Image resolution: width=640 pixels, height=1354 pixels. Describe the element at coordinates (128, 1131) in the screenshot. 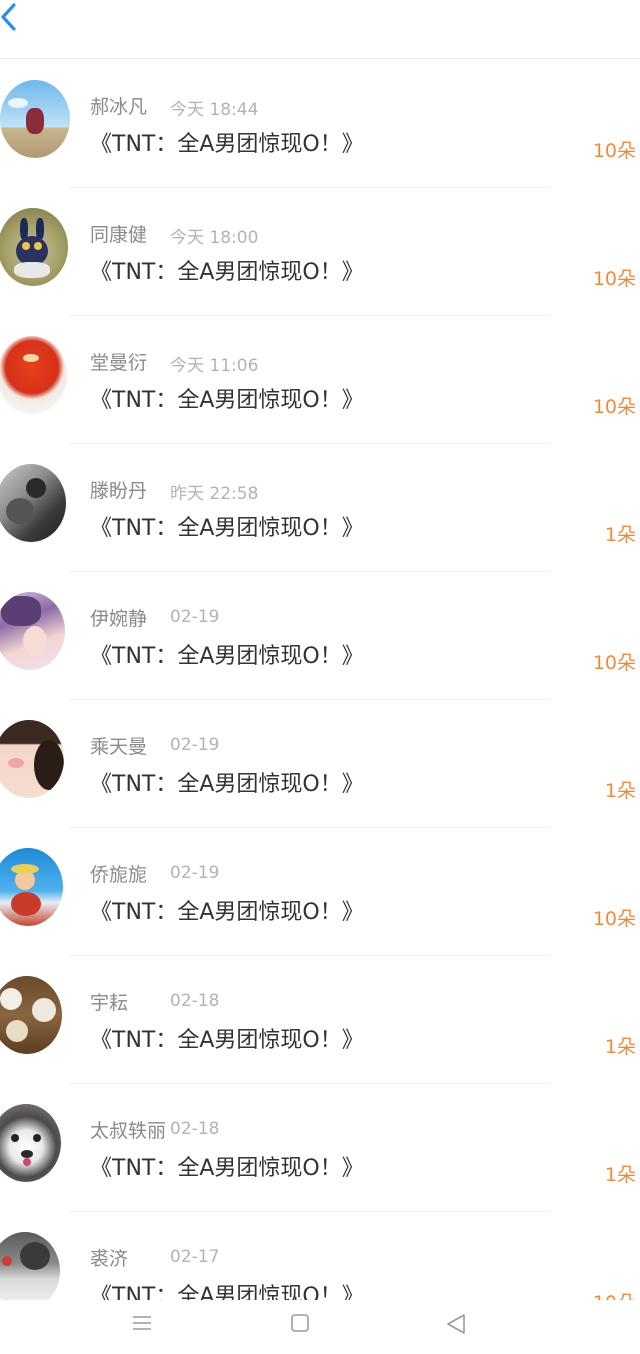

I see `sender-name: 太叔轶丽` at that location.